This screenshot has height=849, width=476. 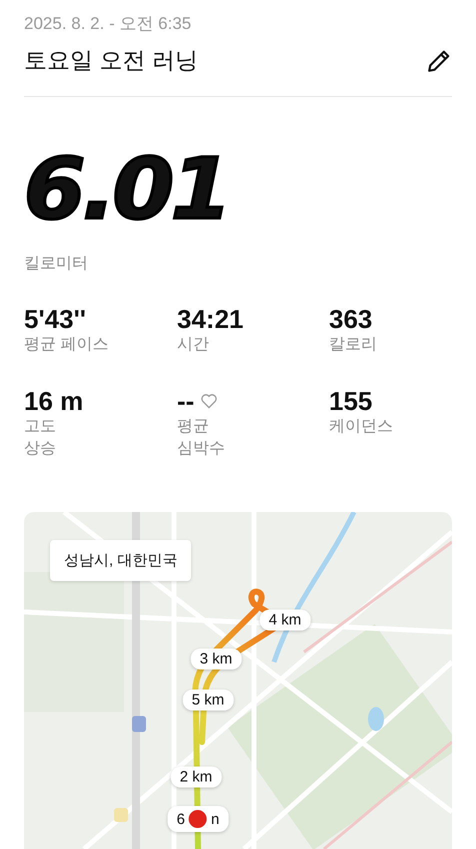 What do you see at coordinates (353, 345) in the screenshot?
I see `stat-label: 칼로리` at bounding box center [353, 345].